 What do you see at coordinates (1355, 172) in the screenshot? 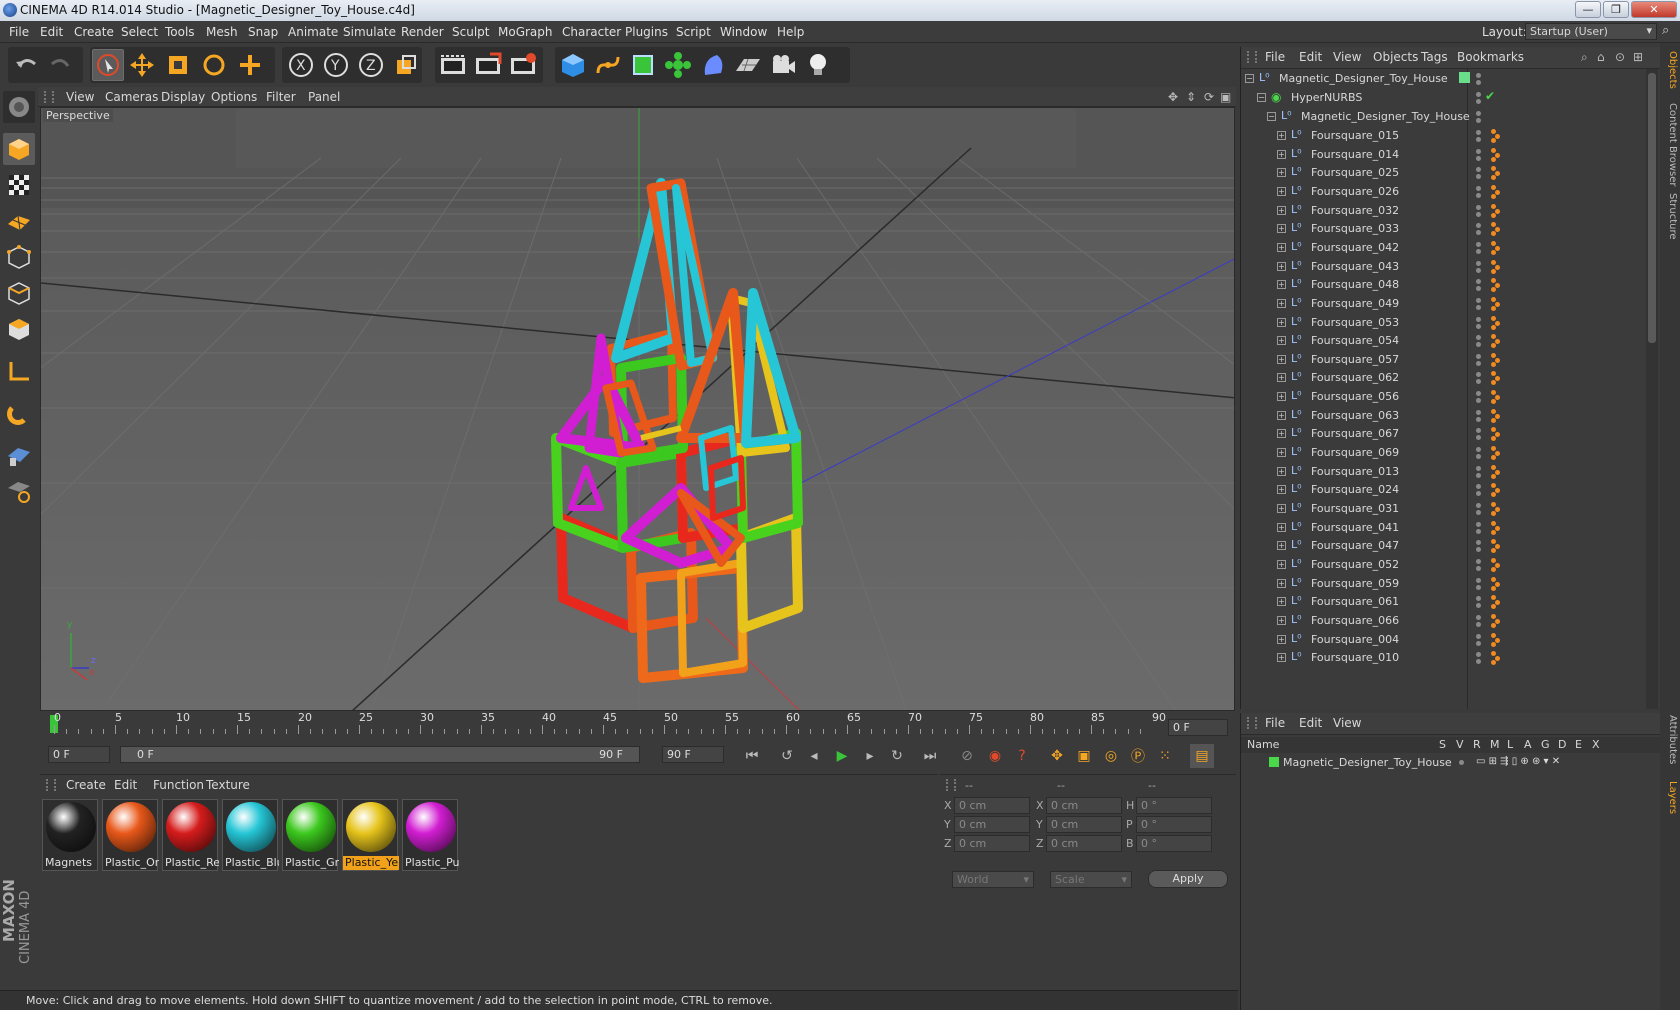
I see `object-name: Foursquare_025` at bounding box center [1355, 172].